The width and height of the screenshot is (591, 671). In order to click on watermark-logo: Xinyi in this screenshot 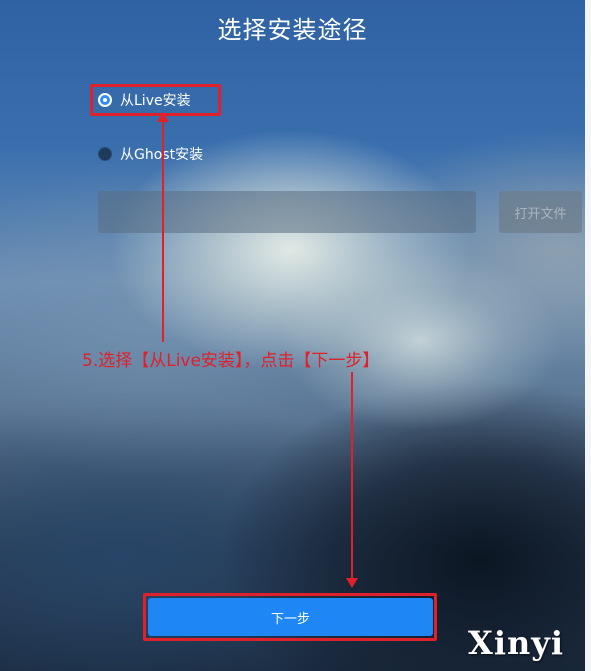, I will do `click(516, 643)`.